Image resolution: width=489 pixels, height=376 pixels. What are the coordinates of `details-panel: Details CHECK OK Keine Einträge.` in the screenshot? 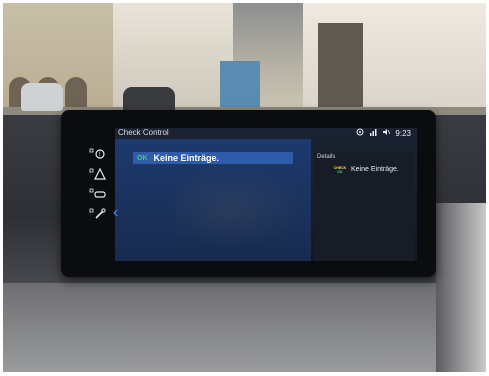 It's located at (364, 206).